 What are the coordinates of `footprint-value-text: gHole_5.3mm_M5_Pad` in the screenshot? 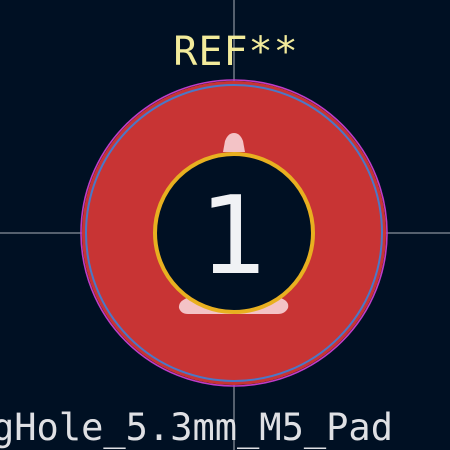 It's located at (196, 428).